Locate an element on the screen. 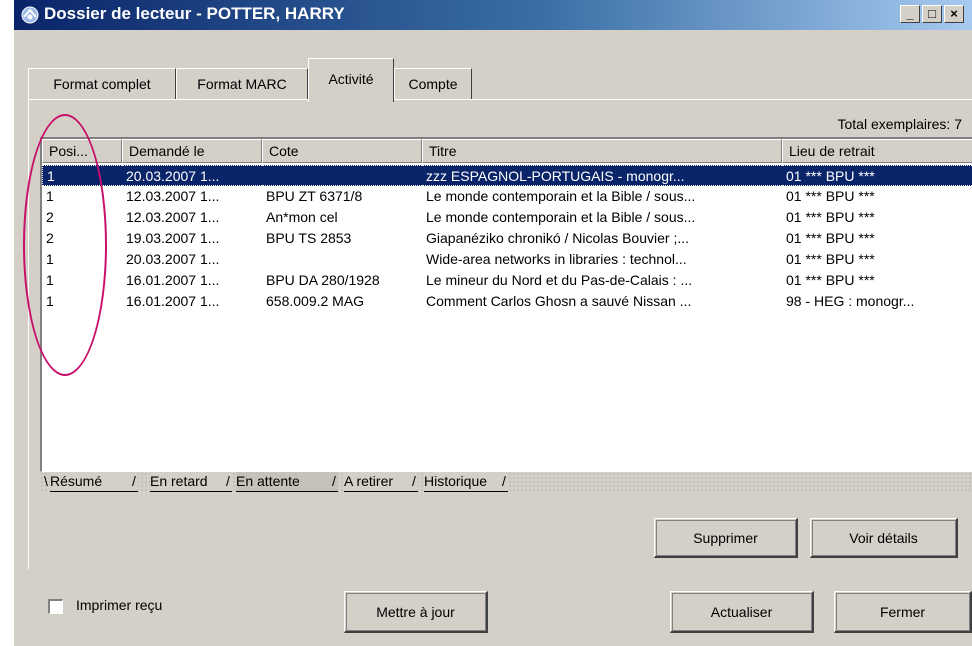  cell-call-number: 658.009.2 MAG is located at coordinates (315, 301).